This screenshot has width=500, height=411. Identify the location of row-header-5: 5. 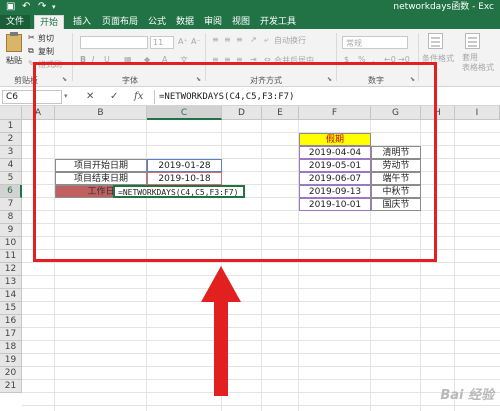
(11, 178).